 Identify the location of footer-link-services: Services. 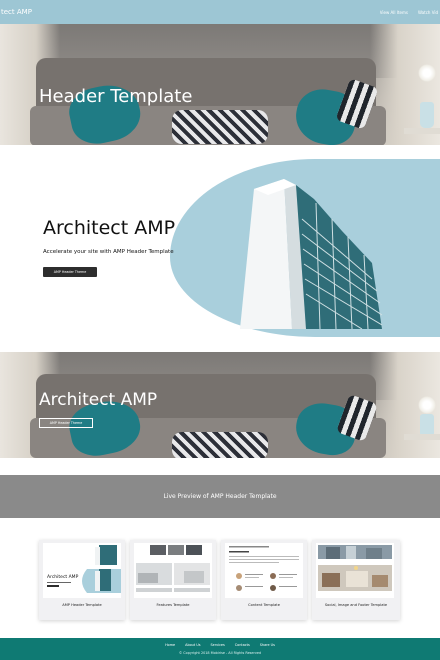
(217, 645).